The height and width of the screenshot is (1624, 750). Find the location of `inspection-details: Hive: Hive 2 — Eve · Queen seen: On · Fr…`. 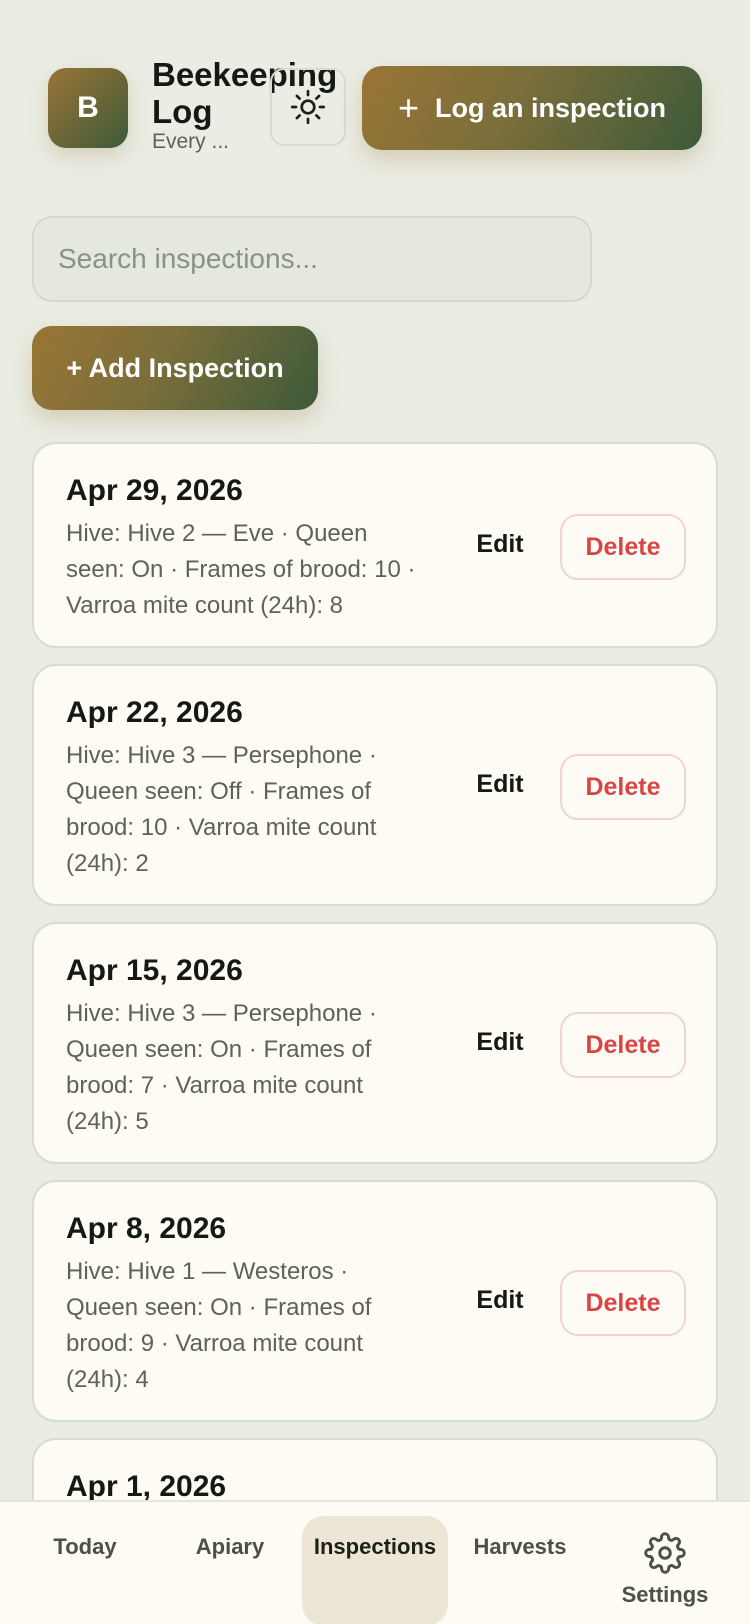

inspection-details: Hive: Hive 2 — Eve · Queen seen: On · Fr… is located at coordinates (241, 569).